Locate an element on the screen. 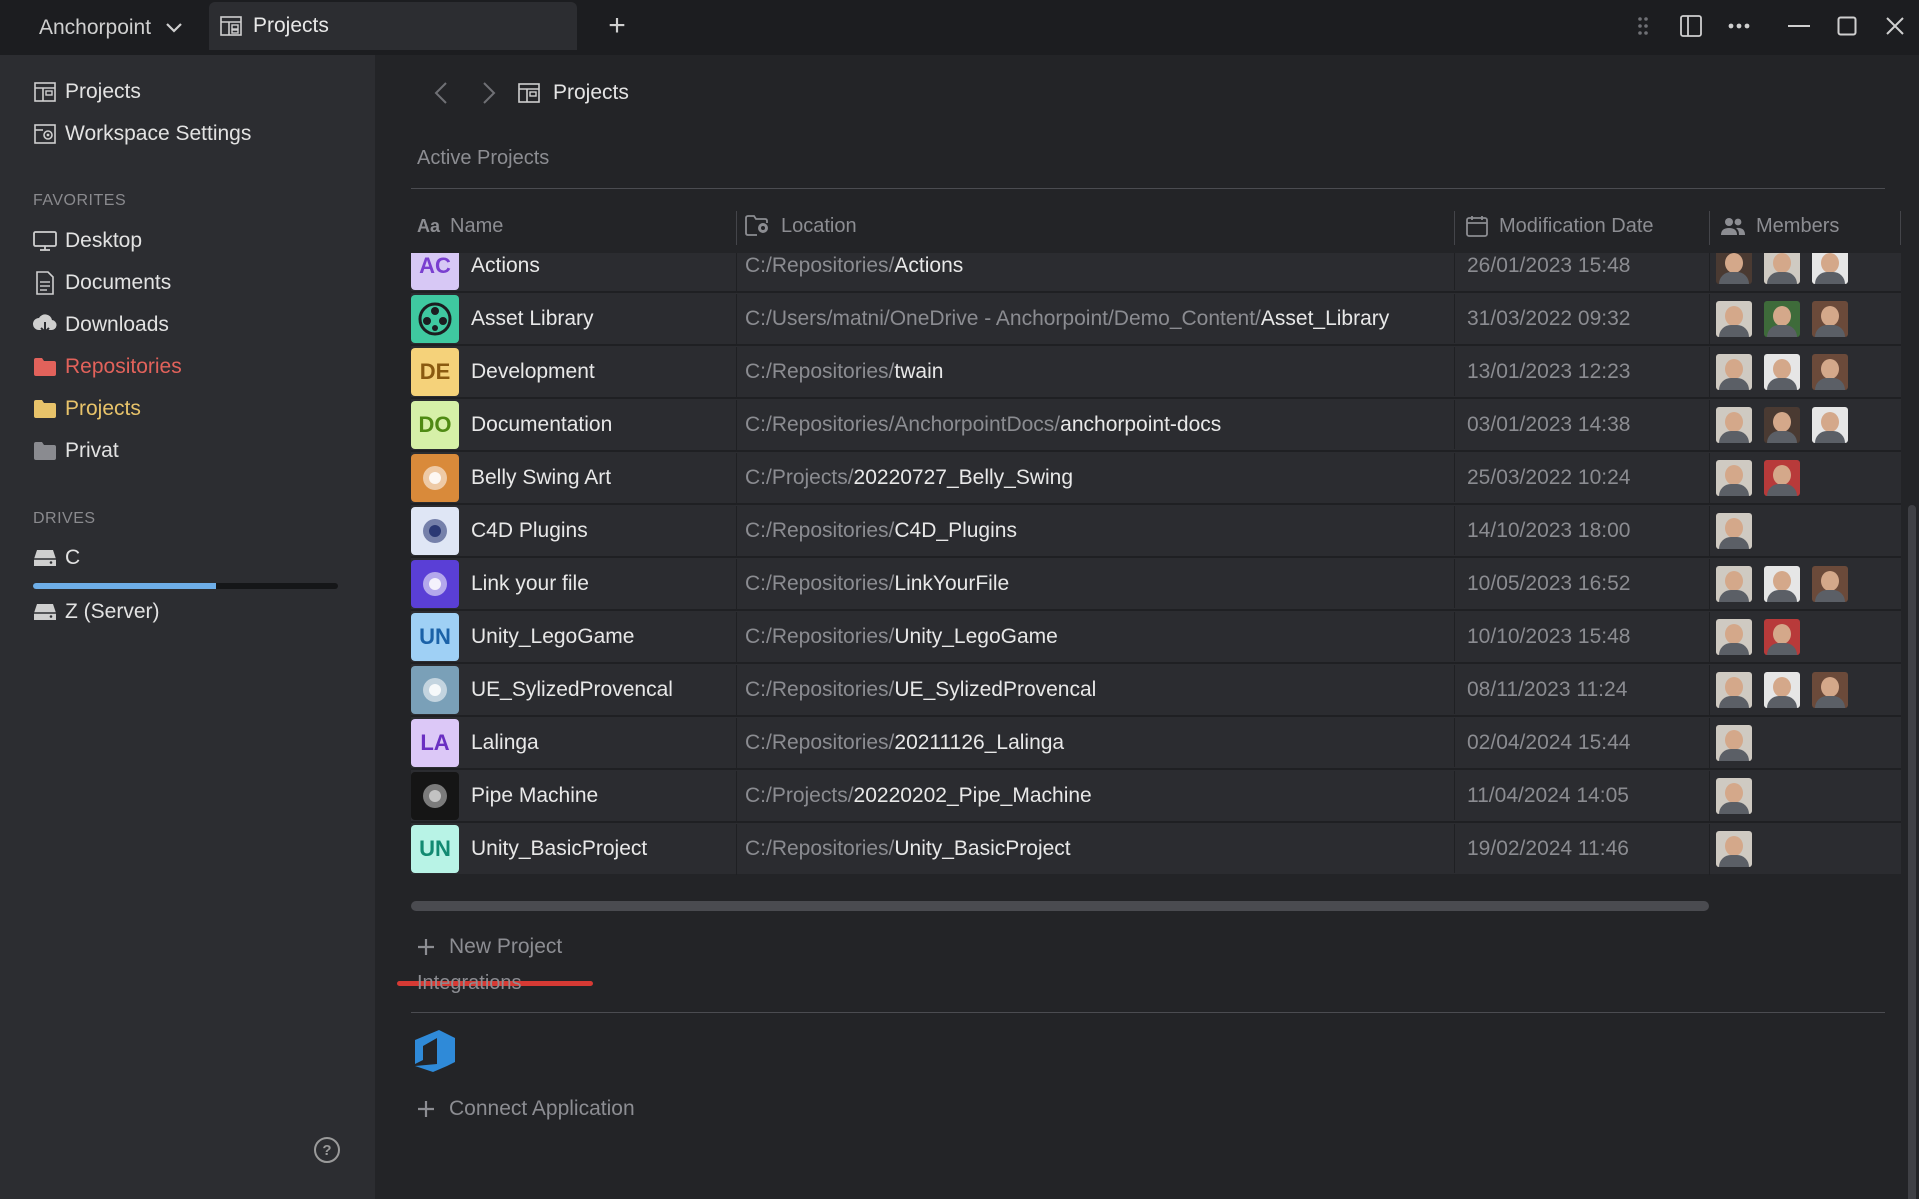  project-location-cell: C:/Repositories/20211126_Lalinga is located at coordinates (1096, 742).